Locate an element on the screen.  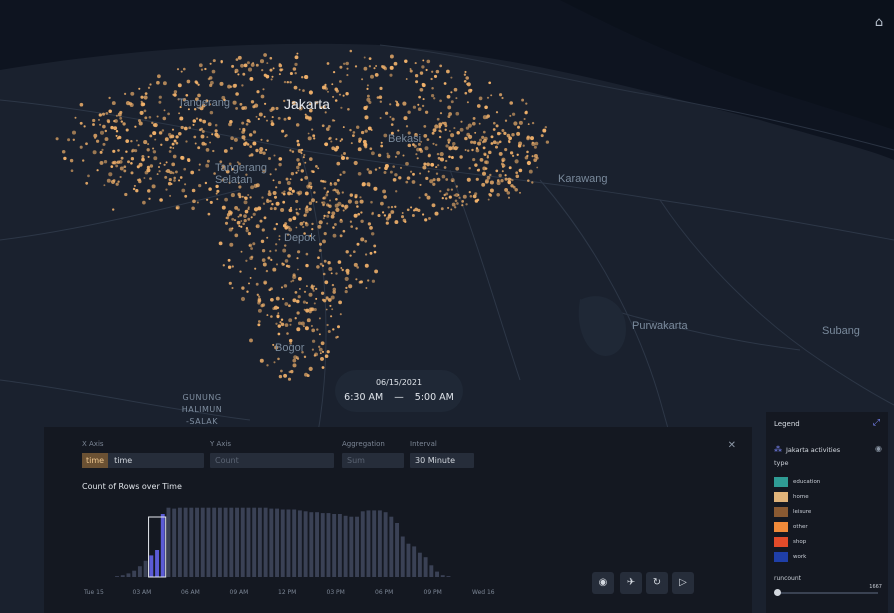
aggregation-select: Sum is located at coordinates (373, 460).